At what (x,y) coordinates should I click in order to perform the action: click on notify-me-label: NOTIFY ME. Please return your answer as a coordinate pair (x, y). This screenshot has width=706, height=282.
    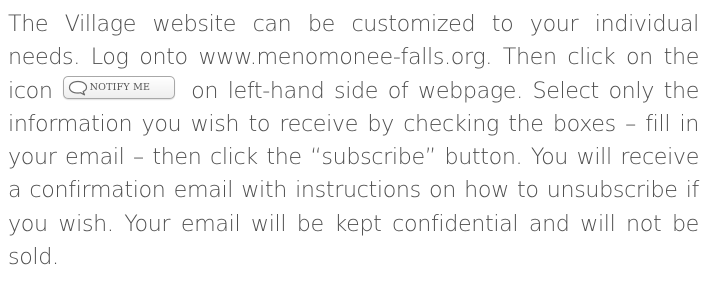
    Looking at the image, I should click on (120, 87).